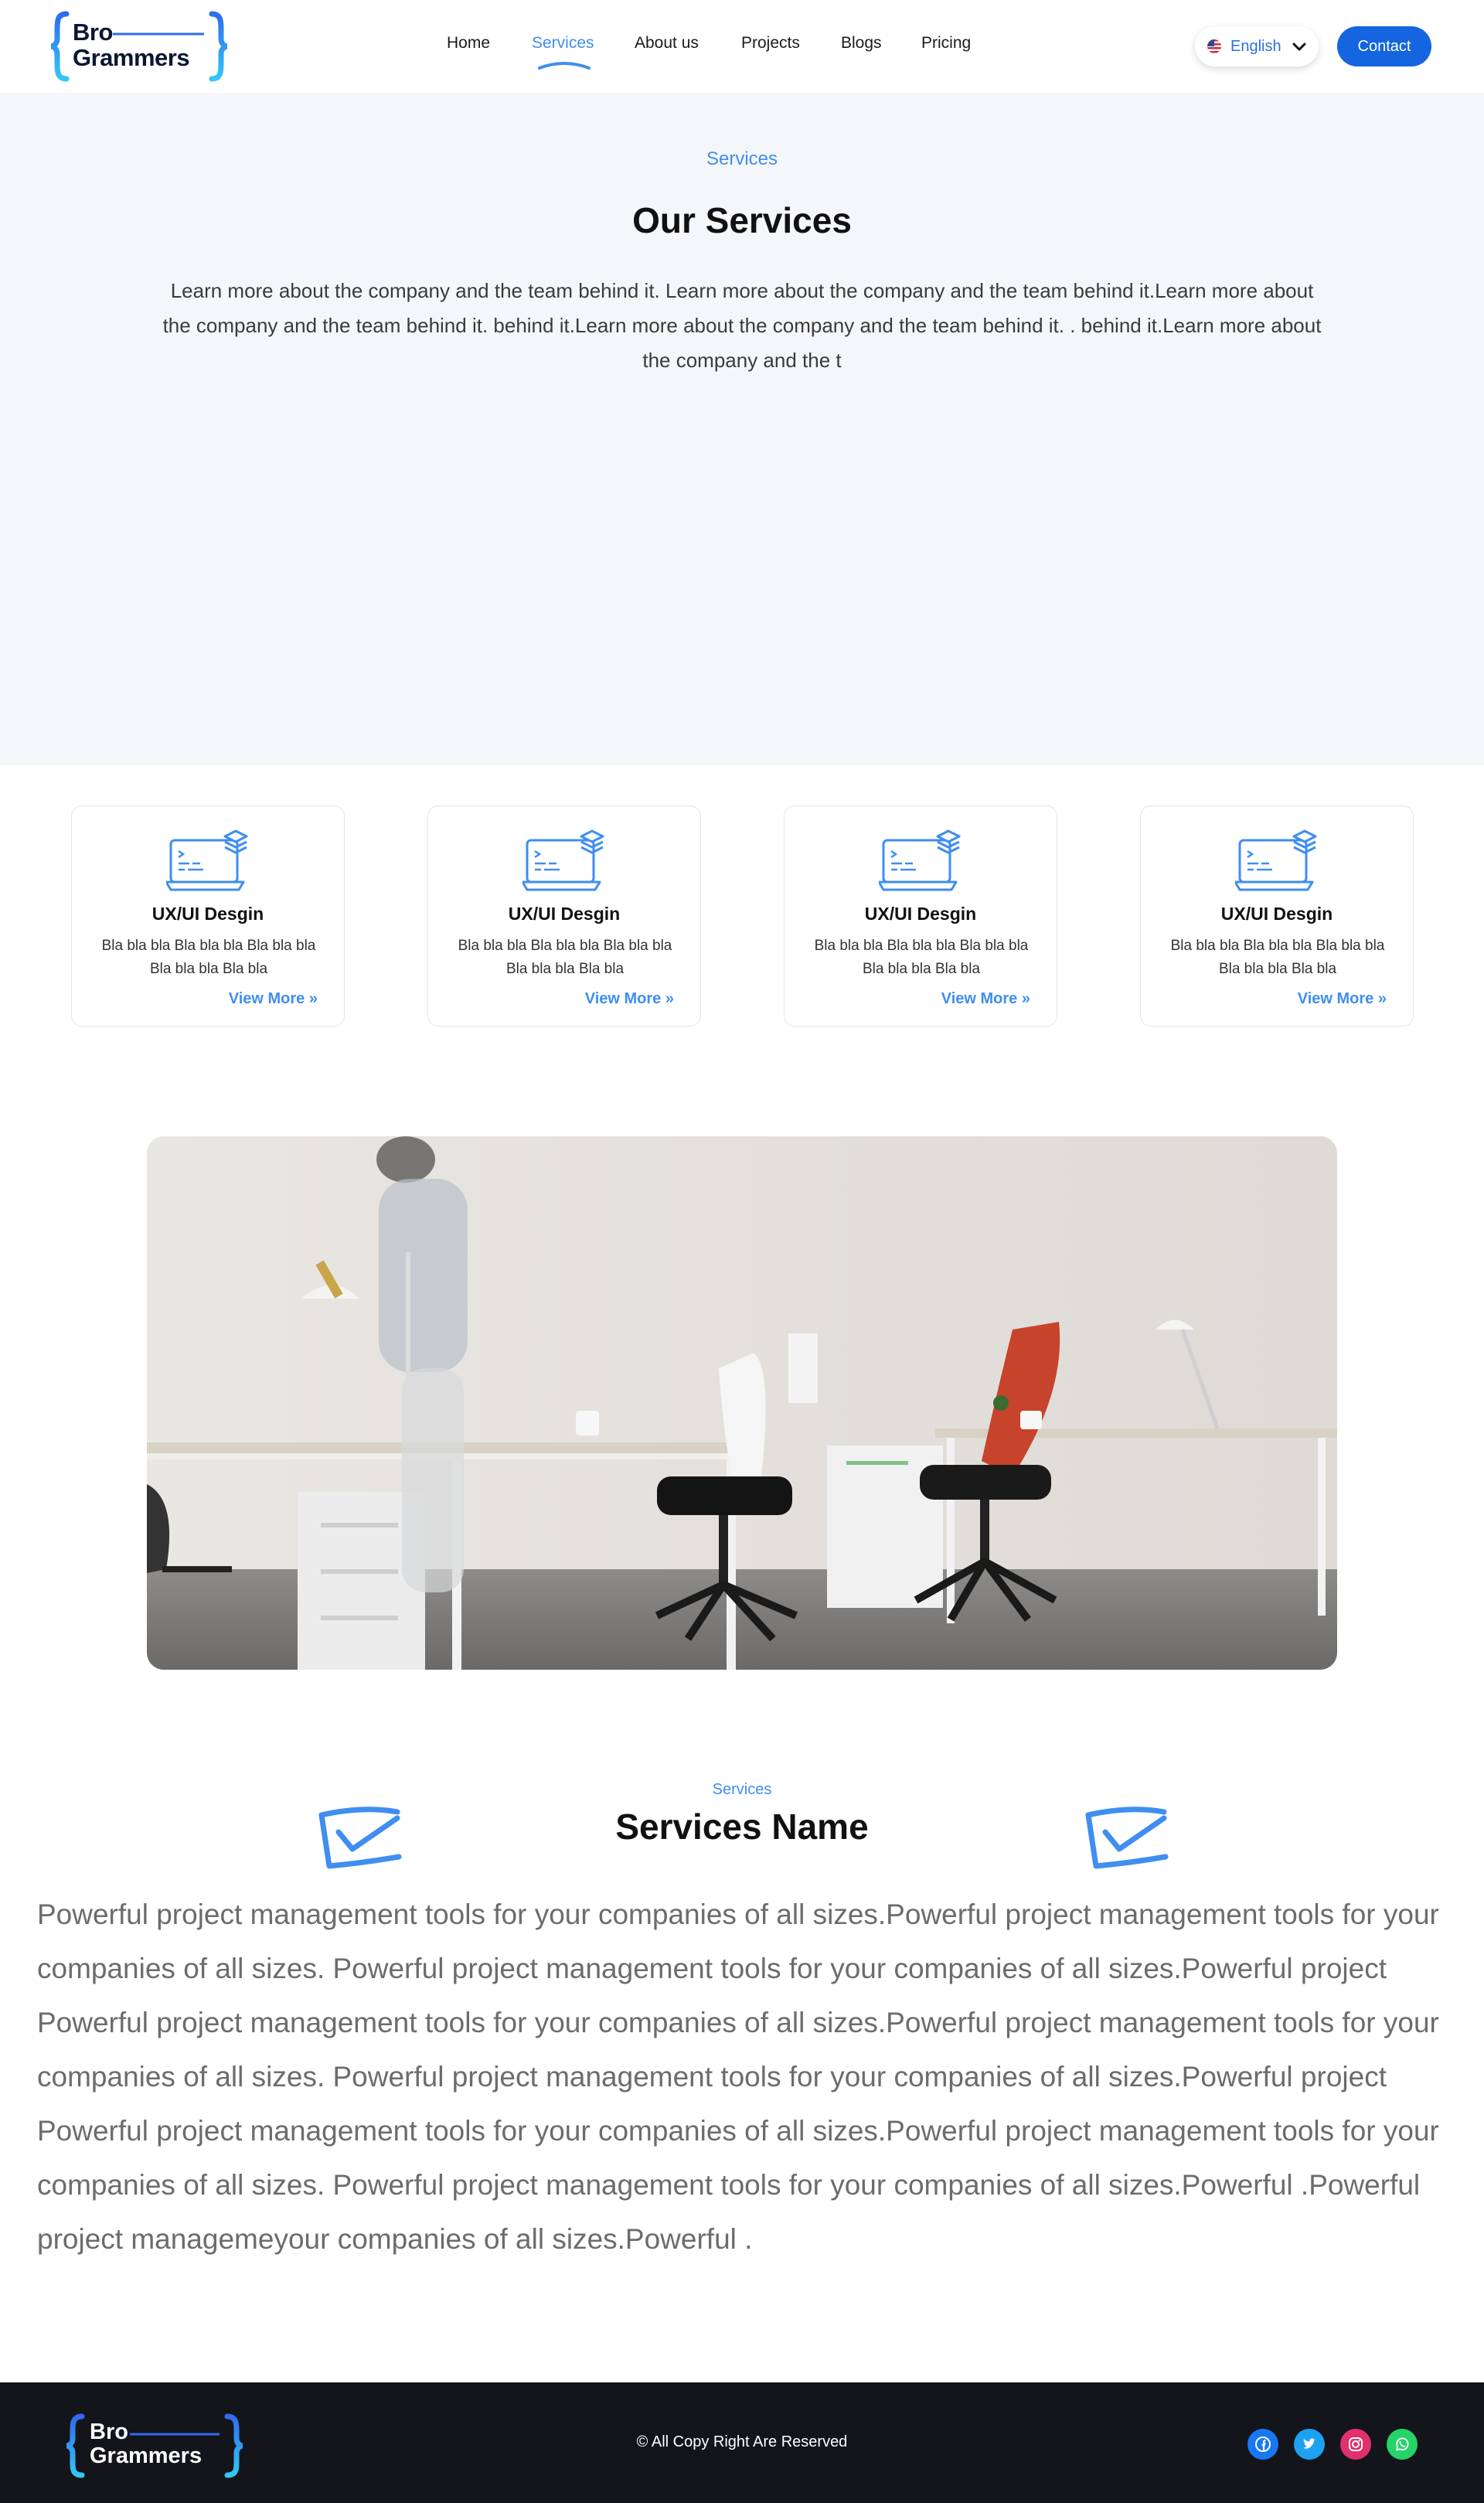 The image size is (1484, 2503). I want to click on language-label: English, so click(1255, 46).